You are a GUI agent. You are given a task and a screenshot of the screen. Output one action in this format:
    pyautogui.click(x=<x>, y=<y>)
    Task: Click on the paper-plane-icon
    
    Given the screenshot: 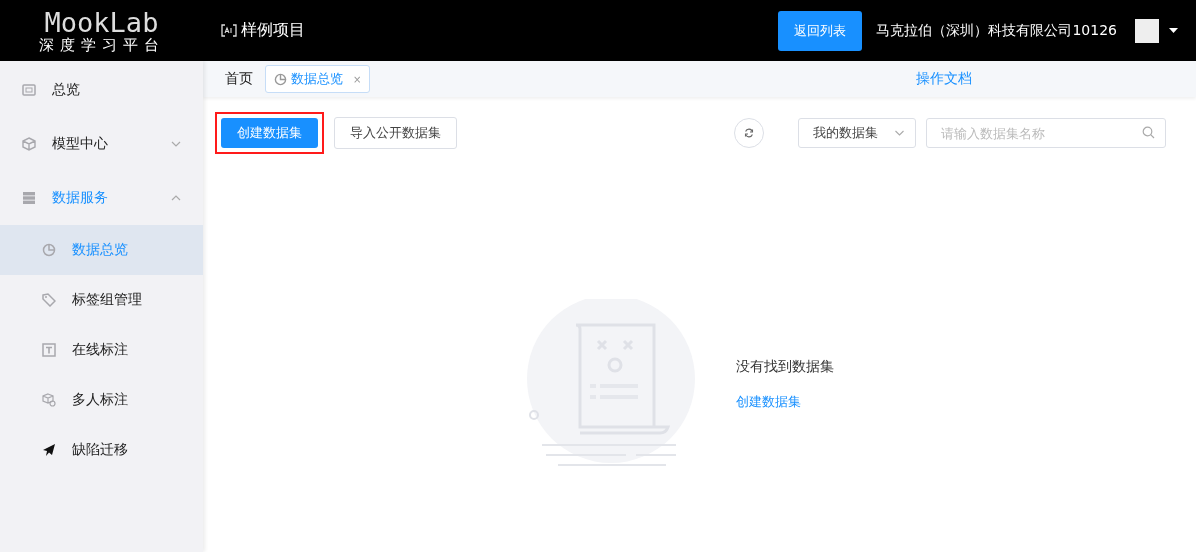 What is the action you would take?
    pyautogui.click(x=49, y=450)
    